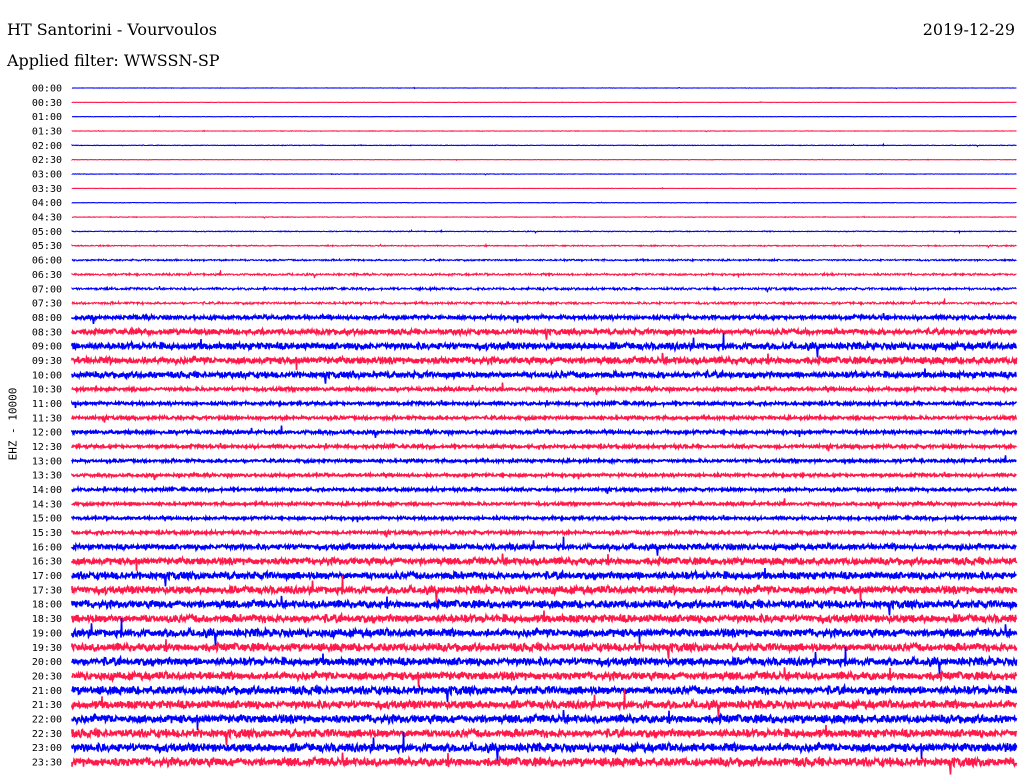 The width and height of the screenshot is (1024, 780). What do you see at coordinates (47, 461) in the screenshot?
I see `time-label: 13:00` at bounding box center [47, 461].